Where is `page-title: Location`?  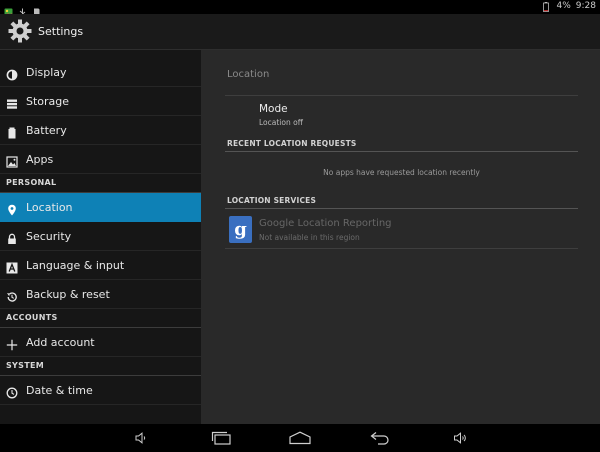
page-title: Location is located at coordinates (248, 74).